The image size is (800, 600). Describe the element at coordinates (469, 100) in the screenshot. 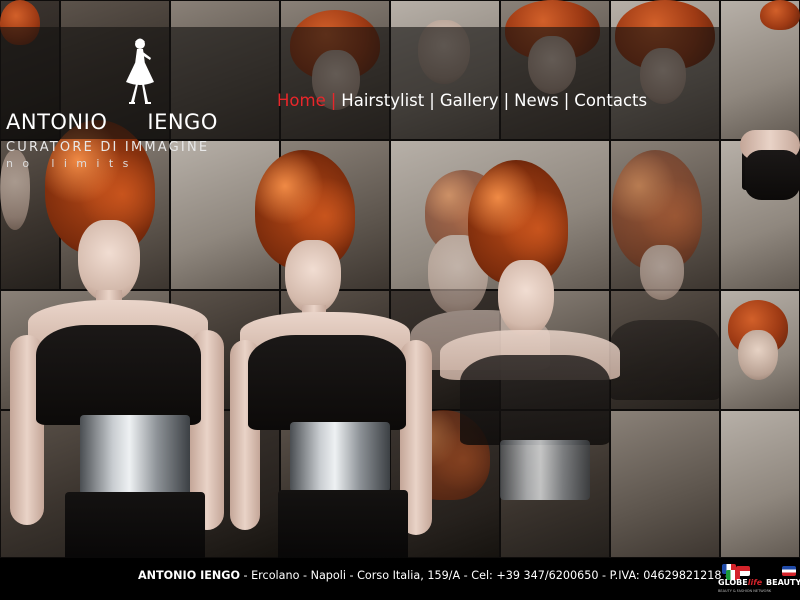

I see `nav-item-gallery: Gallery` at that location.